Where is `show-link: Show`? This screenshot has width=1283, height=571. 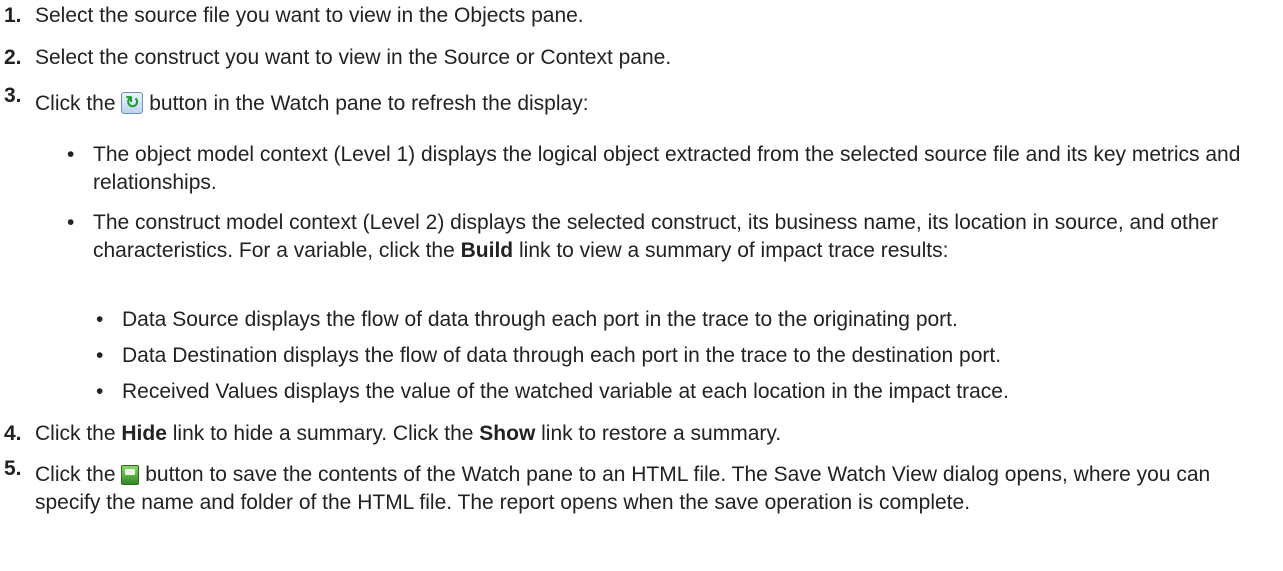 show-link: Show is located at coordinates (507, 433).